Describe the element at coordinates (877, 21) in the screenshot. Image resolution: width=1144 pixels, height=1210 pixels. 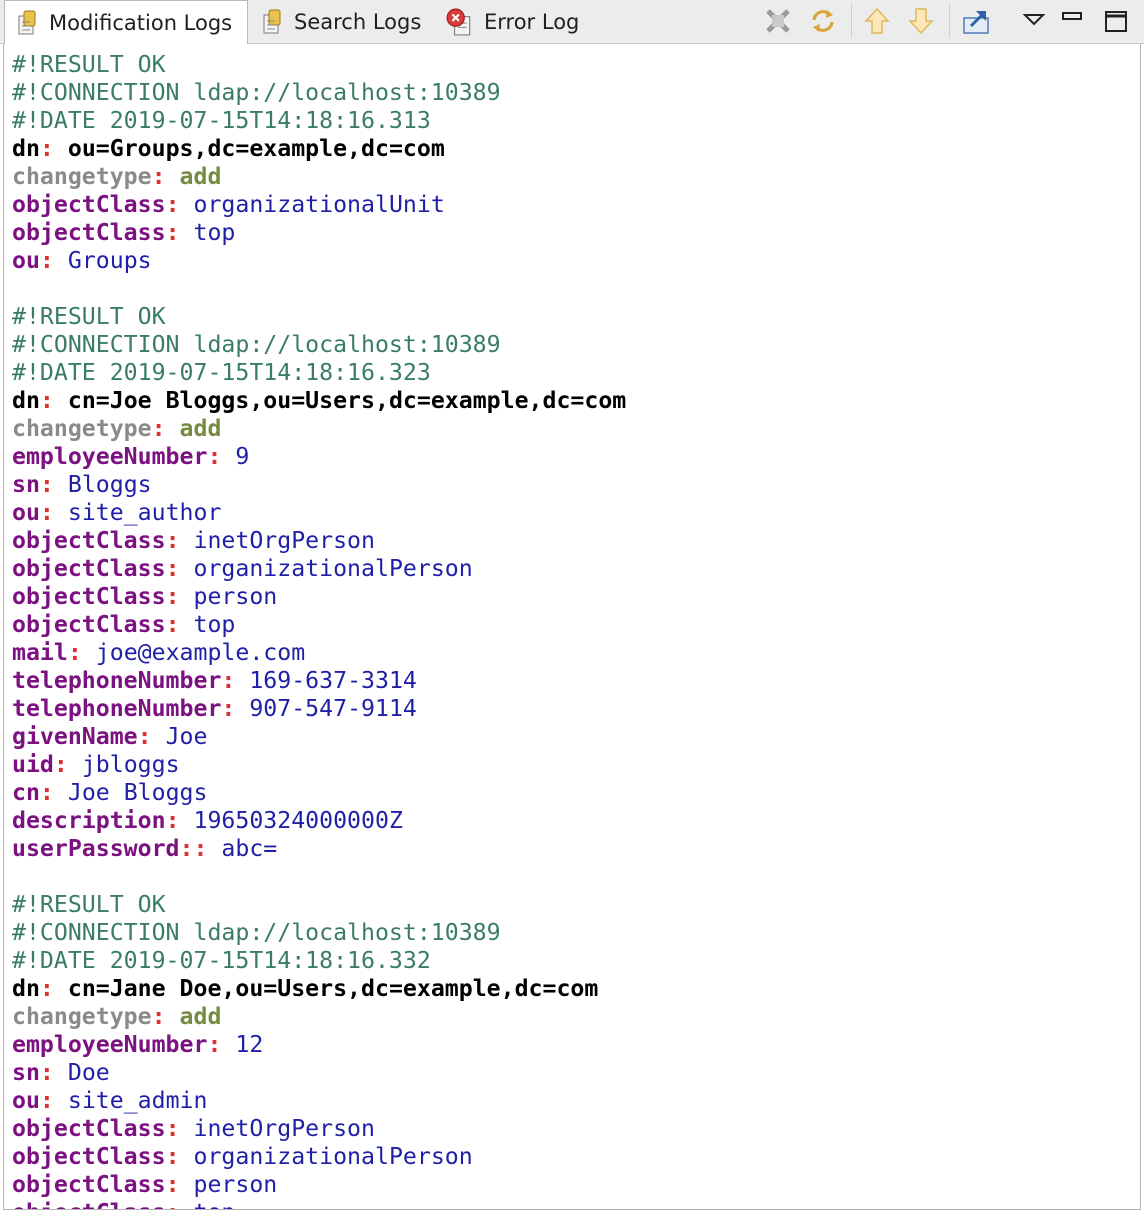
I see `move-up-icon` at that location.